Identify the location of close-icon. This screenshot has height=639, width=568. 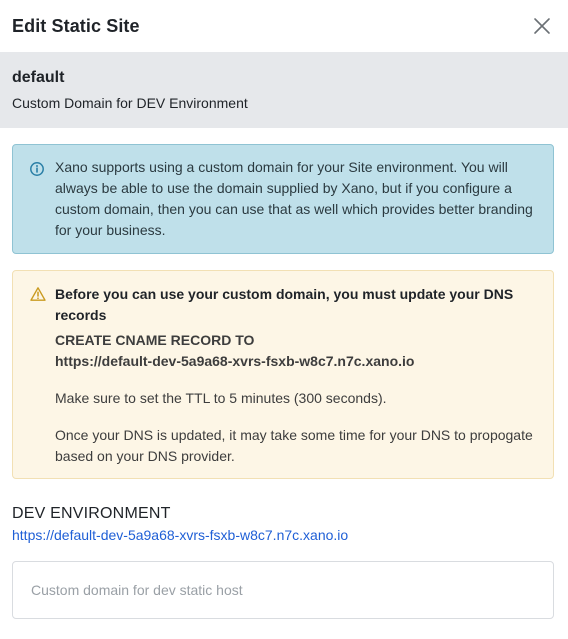
(542, 26).